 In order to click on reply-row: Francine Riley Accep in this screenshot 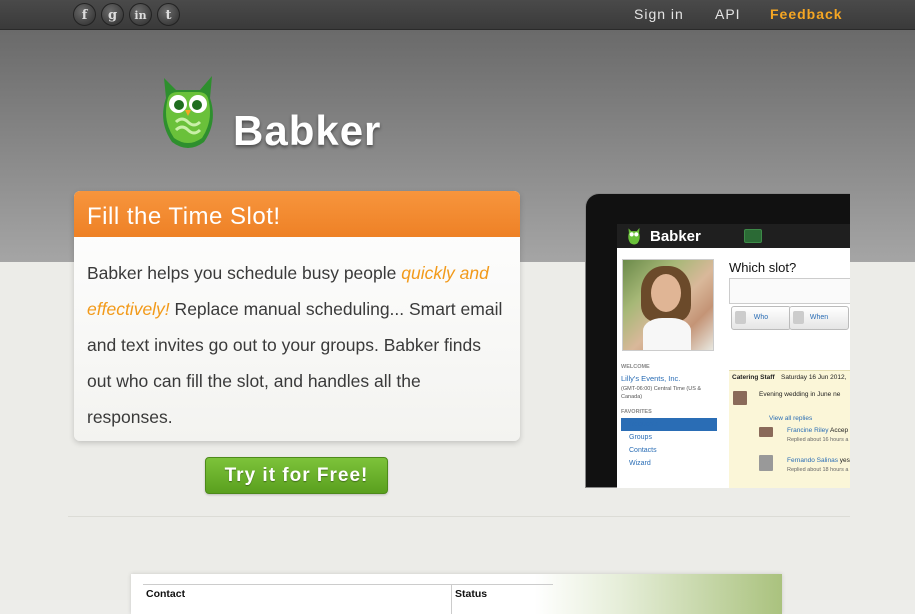, I will do `click(818, 430)`.